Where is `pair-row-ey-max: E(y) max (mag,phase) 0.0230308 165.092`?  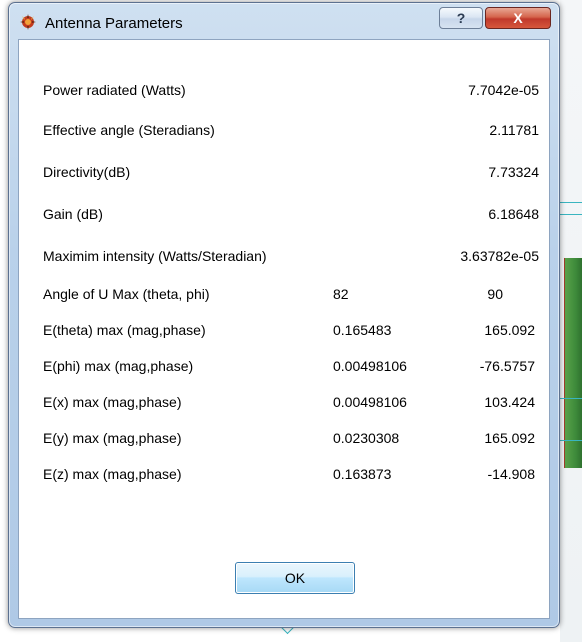 pair-row-ey-max: E(y) max (mag,phase) 0.0230308 165.092 is located at coordinates (284, 440).